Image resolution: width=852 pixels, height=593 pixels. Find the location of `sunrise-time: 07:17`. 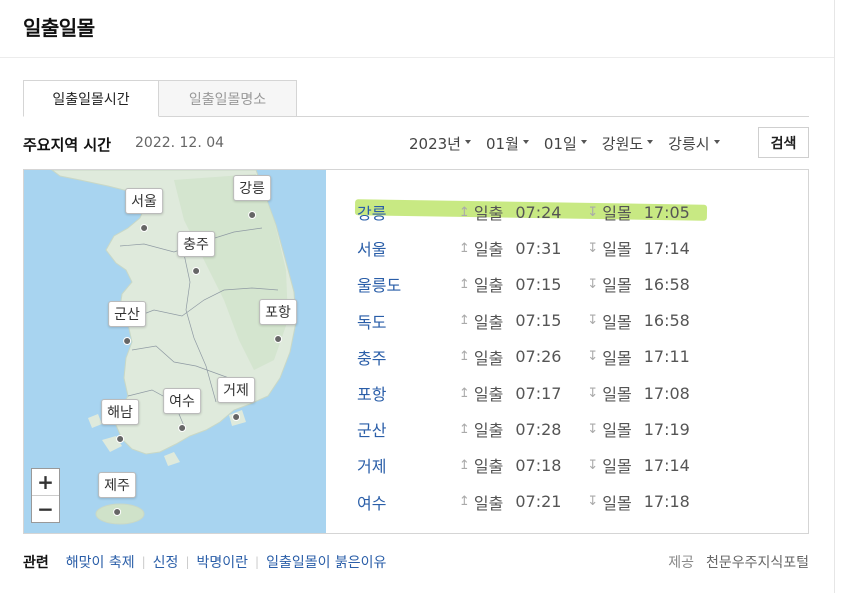

sunrise-time: 07:17 is located at coordinates (538, 393).